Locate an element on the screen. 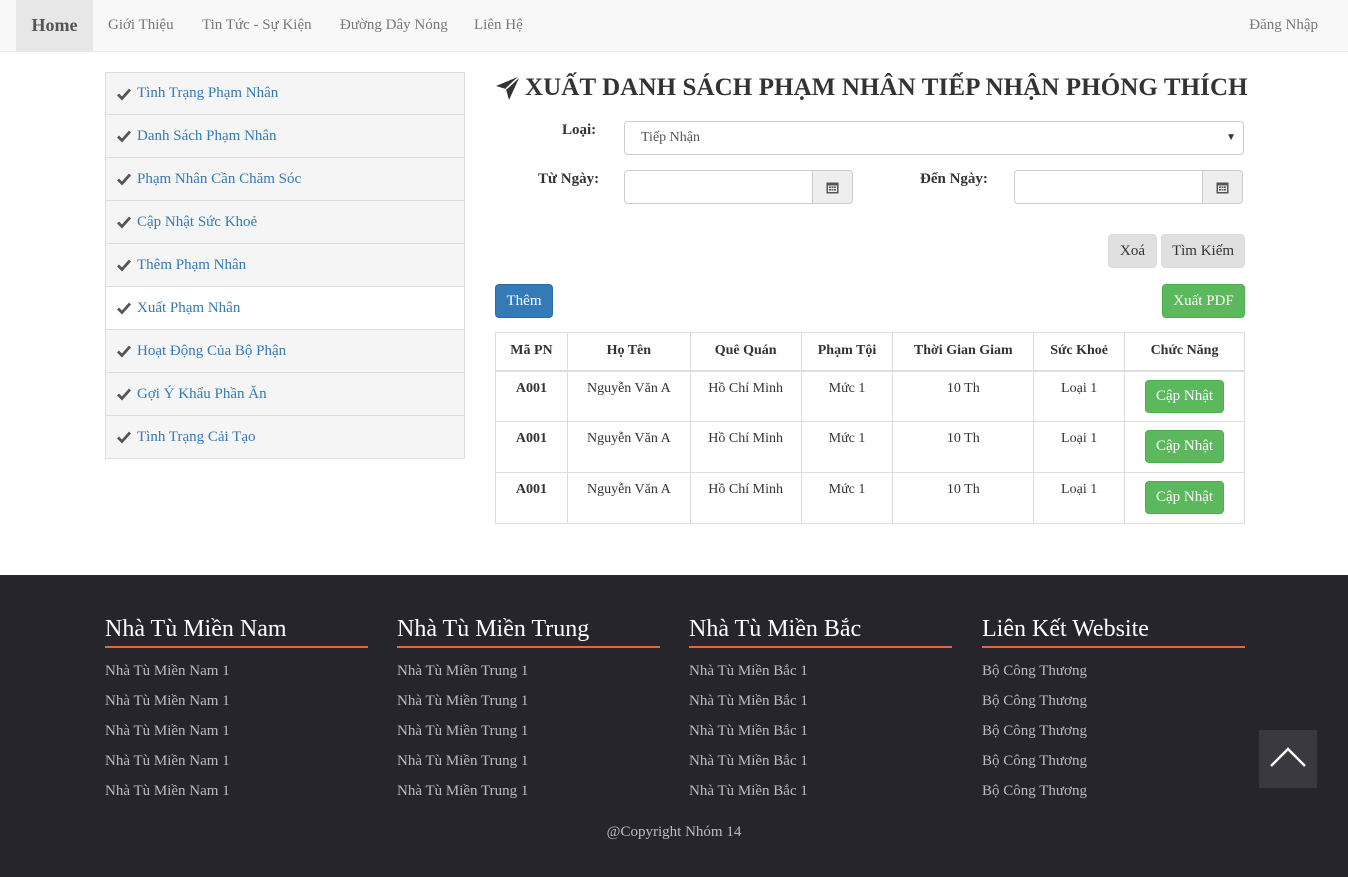  export-pdf-button: Xuất PDF is located at coordinates (1203, 301).